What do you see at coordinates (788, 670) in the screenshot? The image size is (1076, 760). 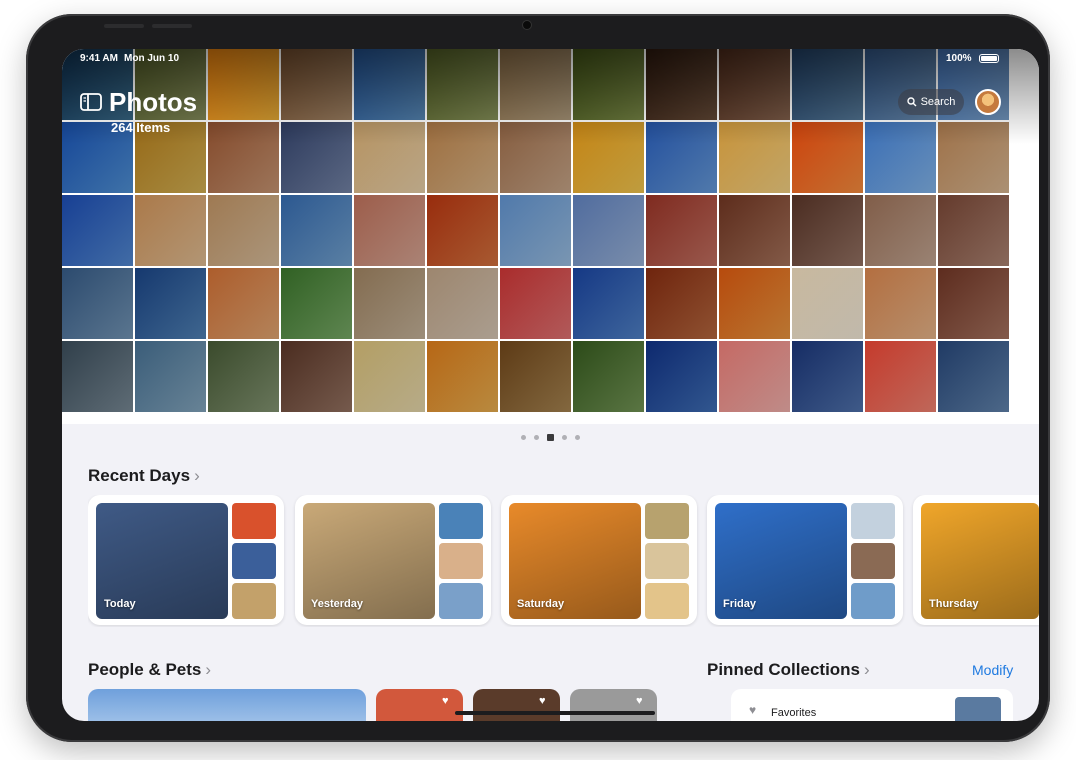 I see `pinned-collections-header: Pinned Collections ›` at bounding box center [788, 670].